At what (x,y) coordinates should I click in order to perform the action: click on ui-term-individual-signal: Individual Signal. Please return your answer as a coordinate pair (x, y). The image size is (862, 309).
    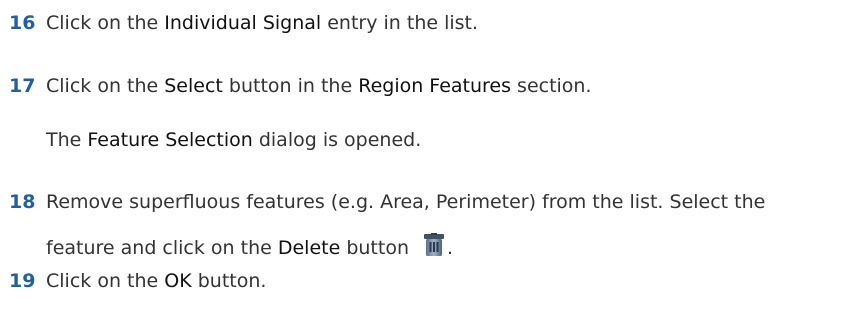
    Looking at the image, I should click on (243, 23).